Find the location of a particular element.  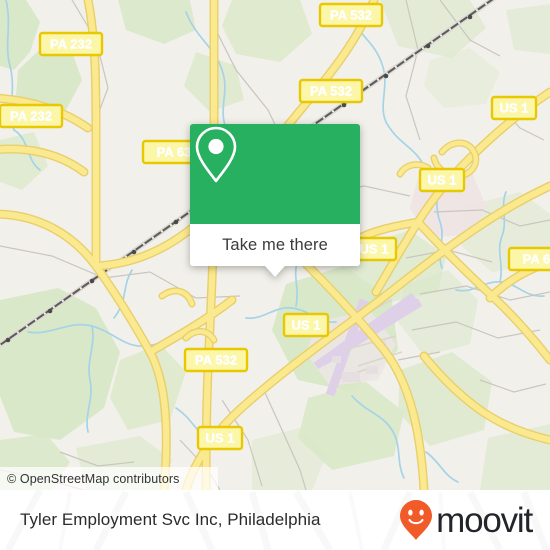

road-shield: PA 63 is located at coordinates (528, 259).